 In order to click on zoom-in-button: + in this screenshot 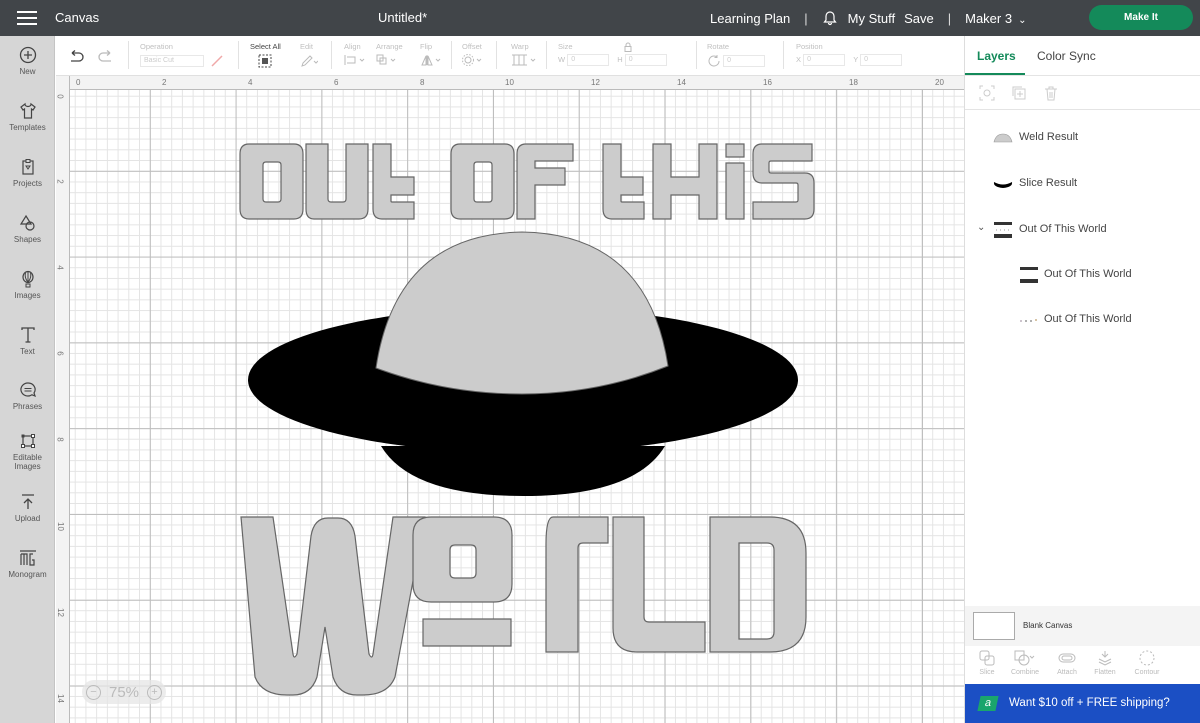, I will do `click(154, 692)`.